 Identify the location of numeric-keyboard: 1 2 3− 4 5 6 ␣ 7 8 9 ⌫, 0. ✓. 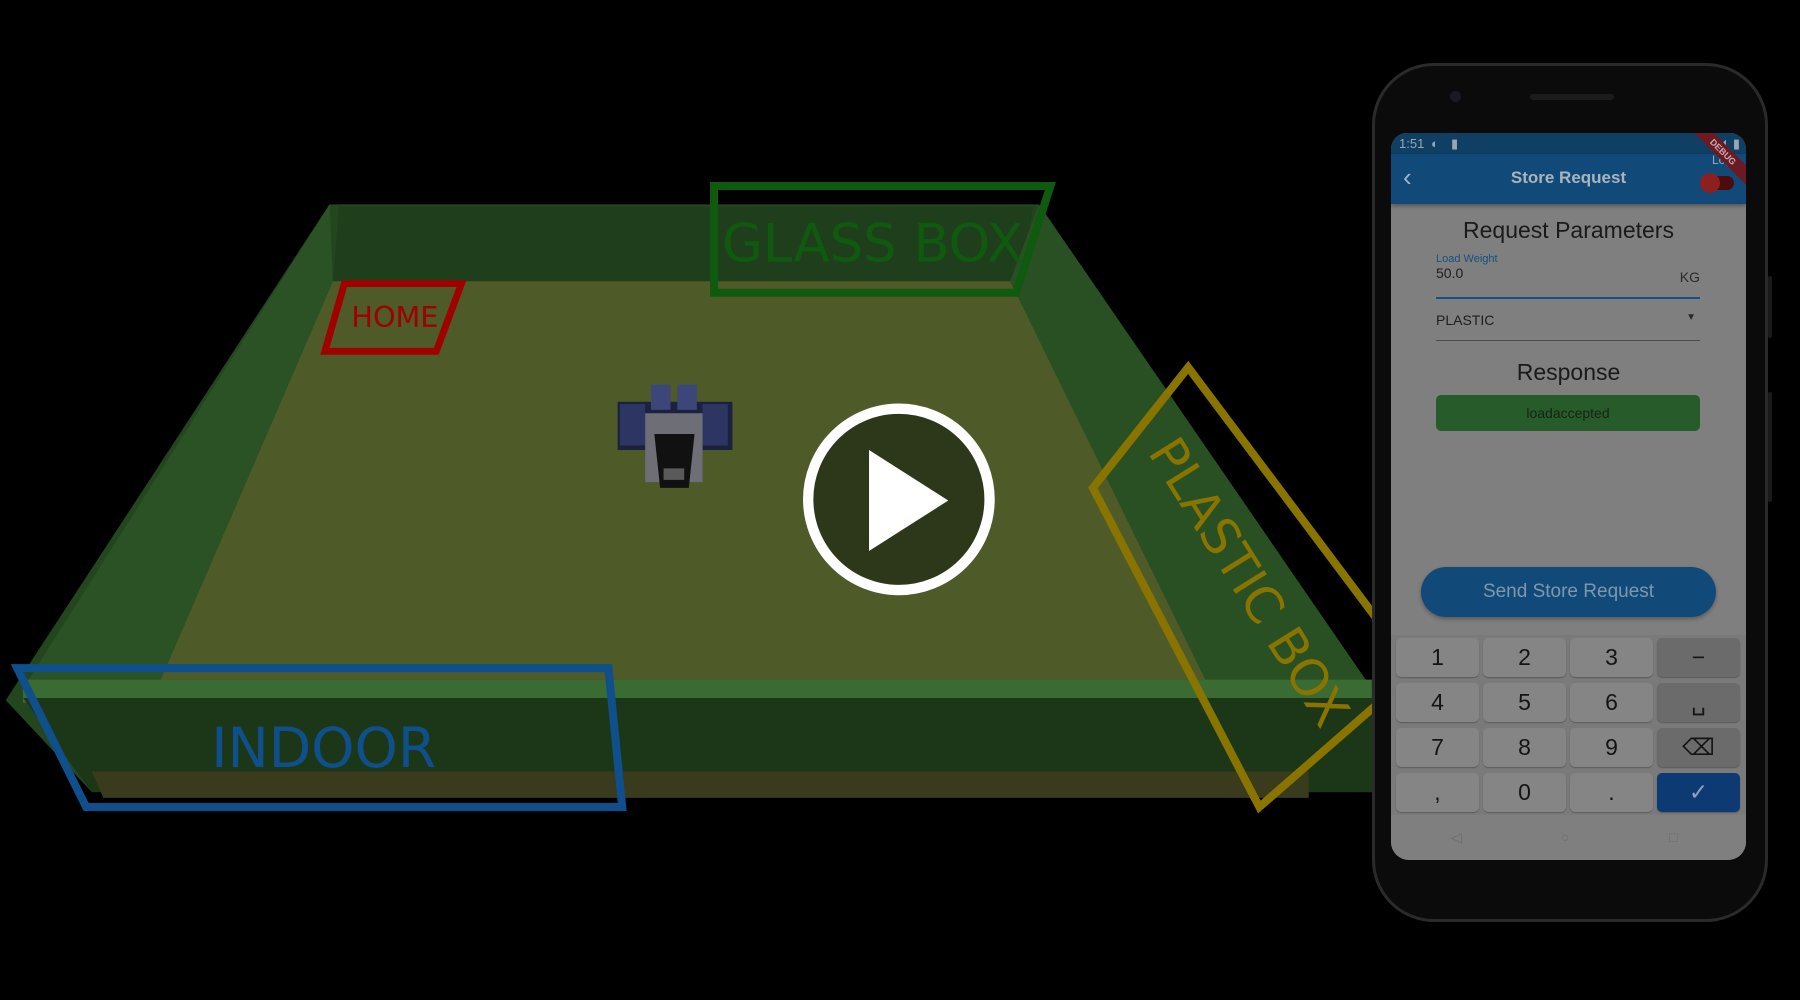
(1568, 725).